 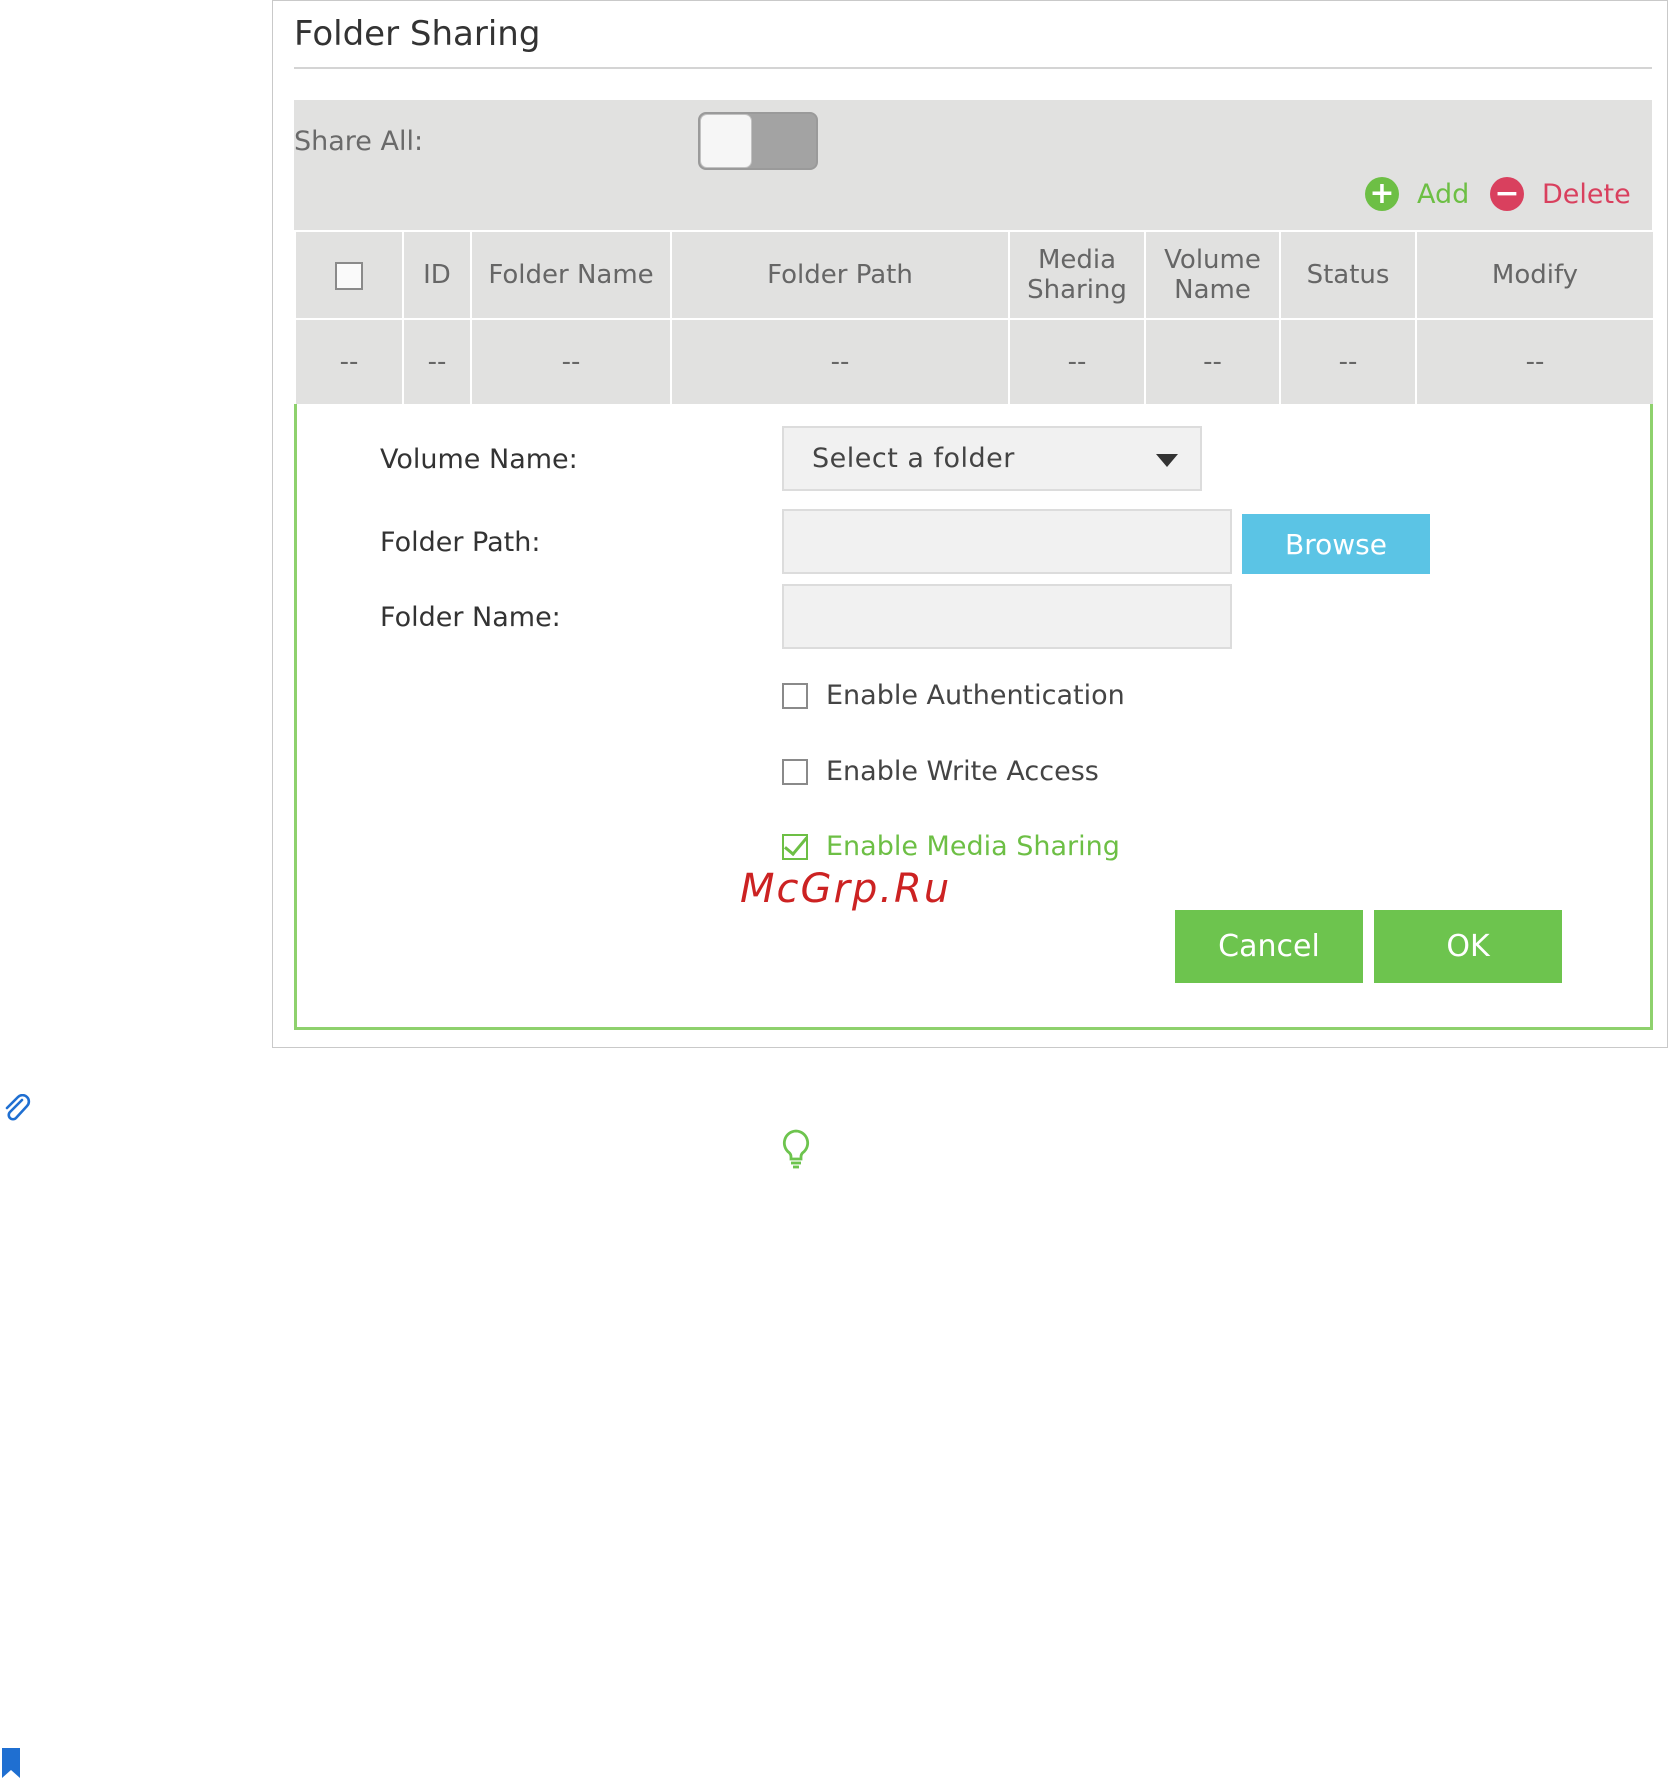 What do you see at coordinates (1382, 194) in the screenshot?
I see `plus-circle-icon: +` at bounding box center [1382, 194].